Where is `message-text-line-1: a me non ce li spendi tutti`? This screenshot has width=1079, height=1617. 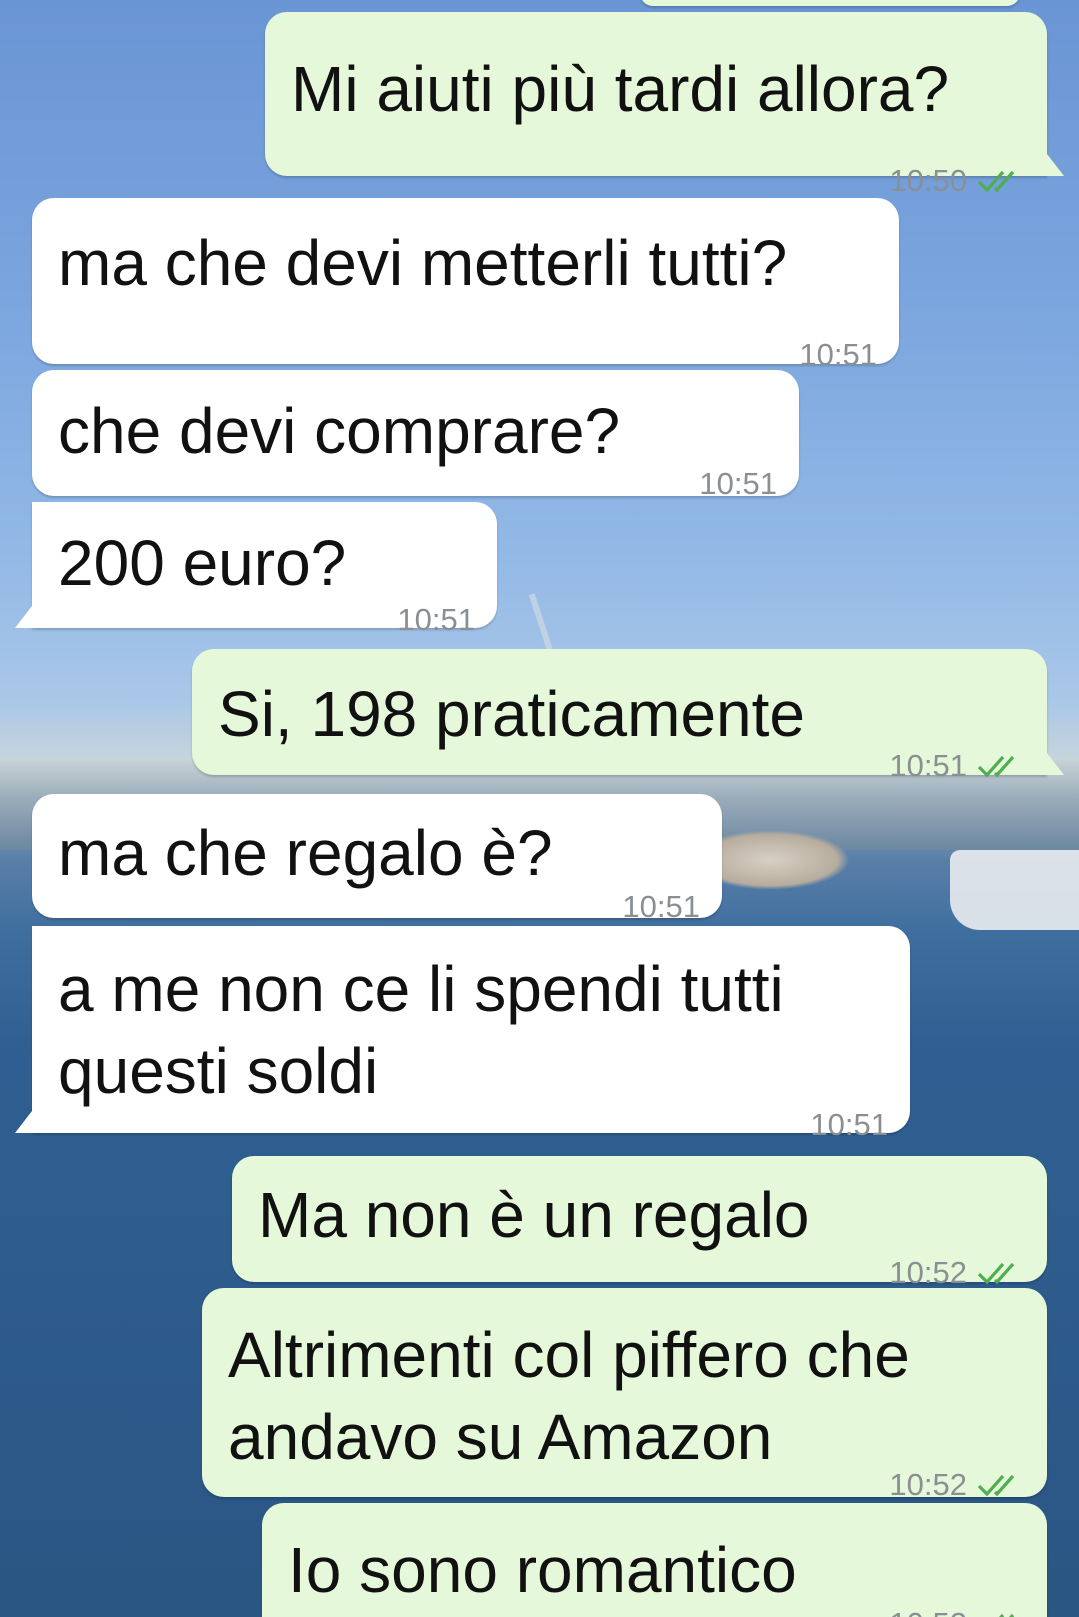 message-text-line-1: a me non ce li spendi tutti is located at coordinates (421, 989).